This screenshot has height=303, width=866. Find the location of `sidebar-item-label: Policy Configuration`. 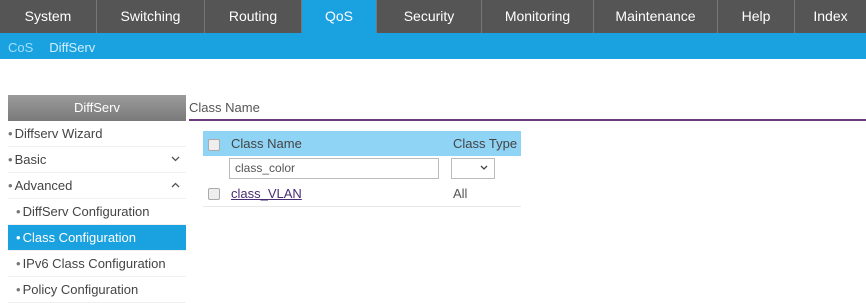

sidebar-item-label: Policy Configuration is located at coordinates (80, 289).